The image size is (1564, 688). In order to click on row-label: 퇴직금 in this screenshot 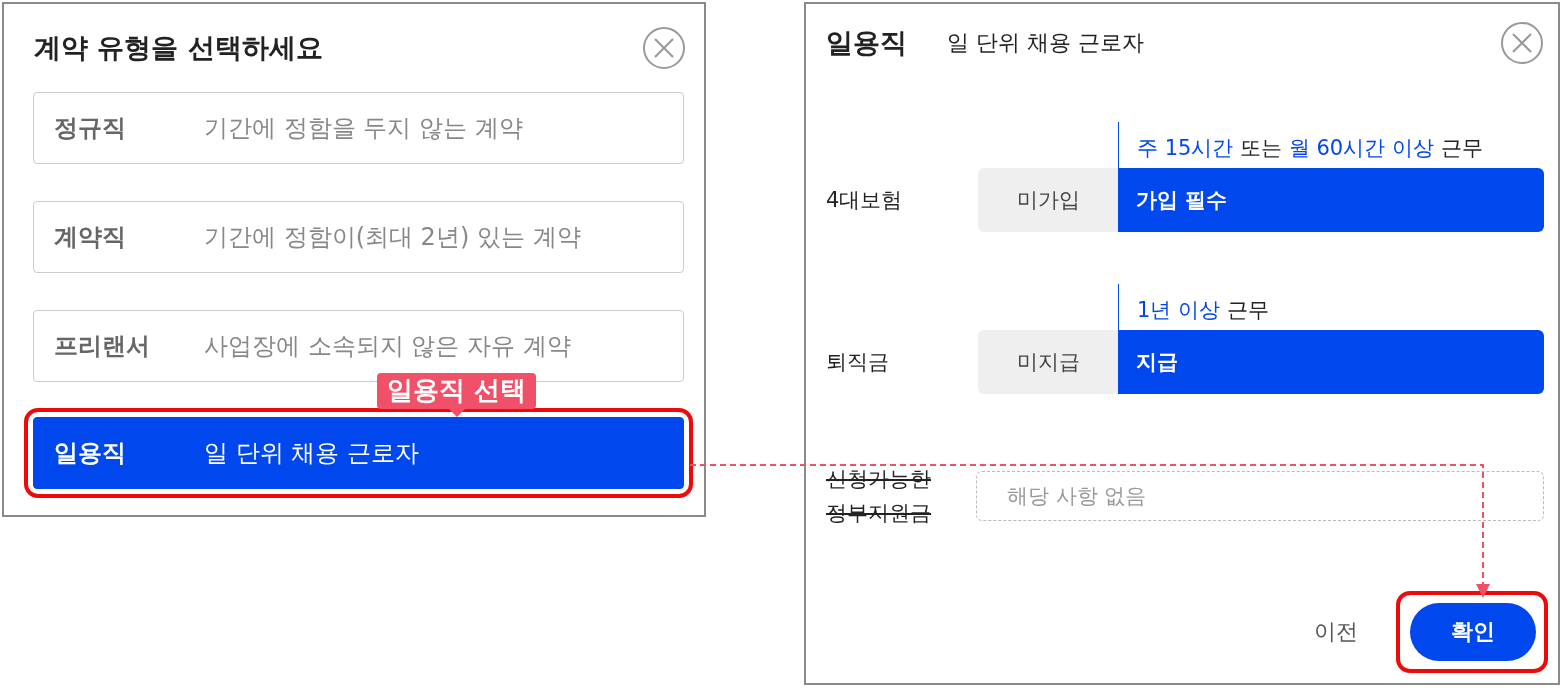, I will do `click(858, 362)`.